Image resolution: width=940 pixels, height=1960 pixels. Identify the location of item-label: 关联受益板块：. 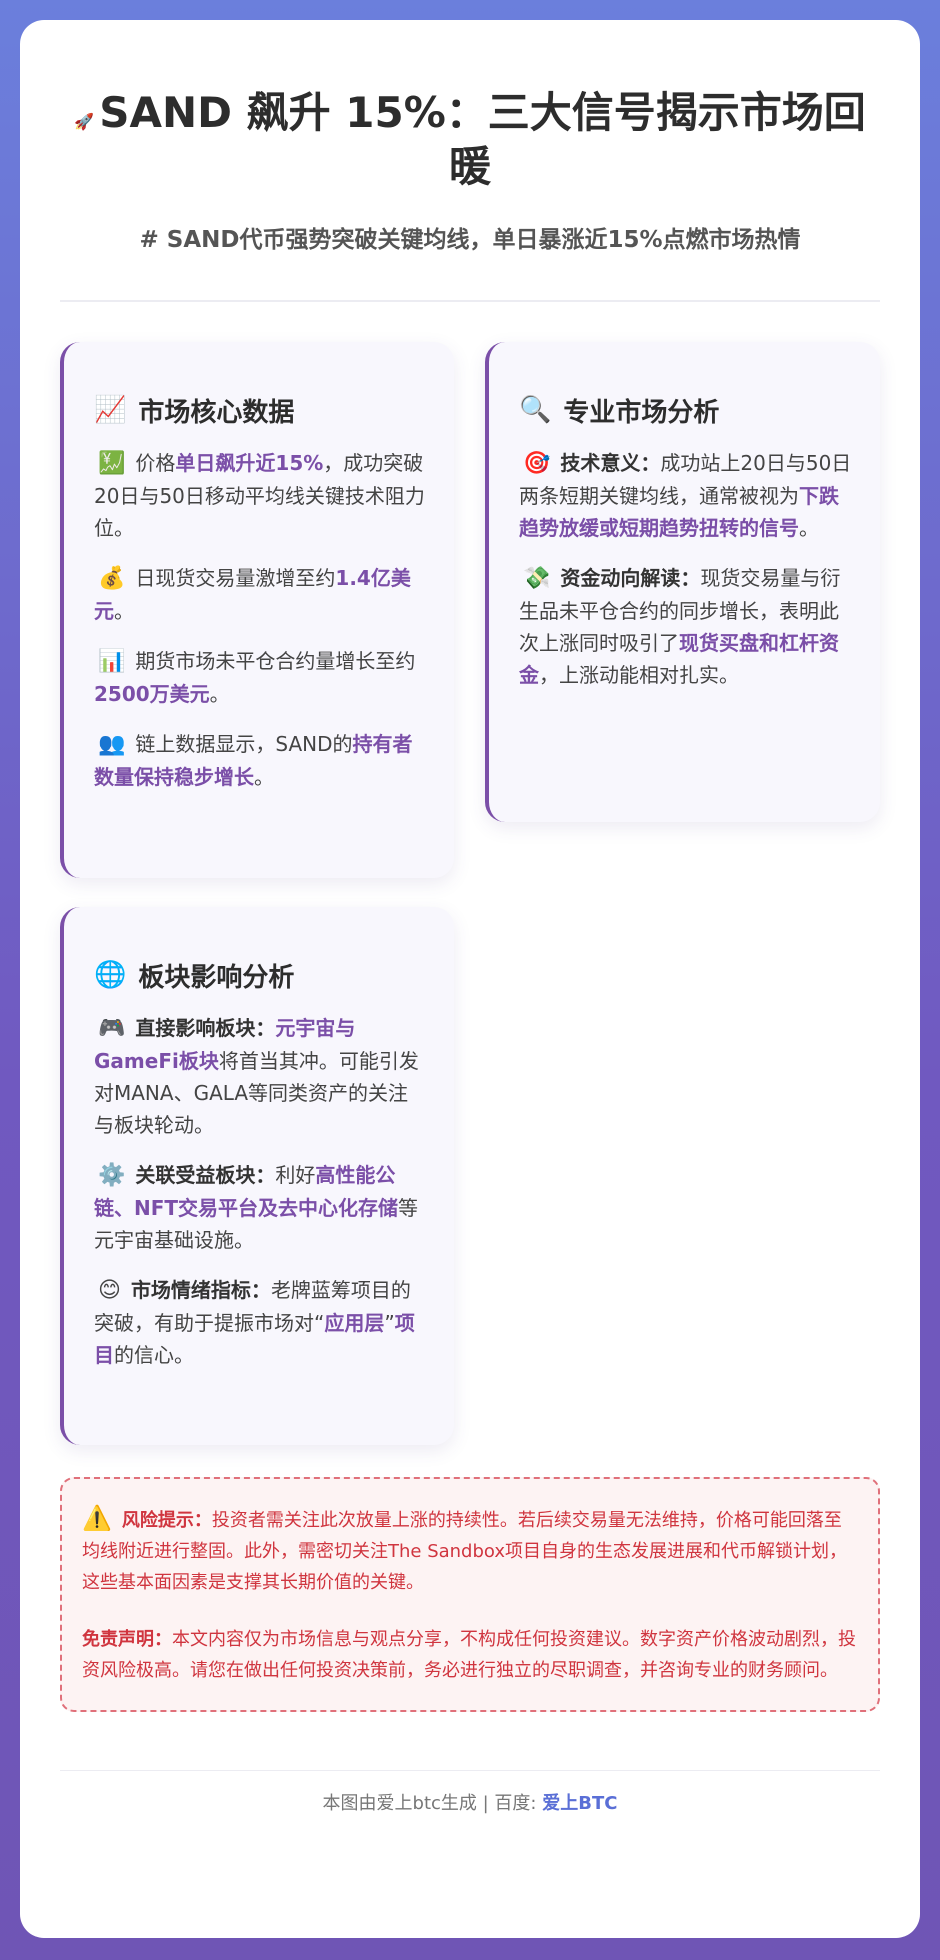
(205, 1174).